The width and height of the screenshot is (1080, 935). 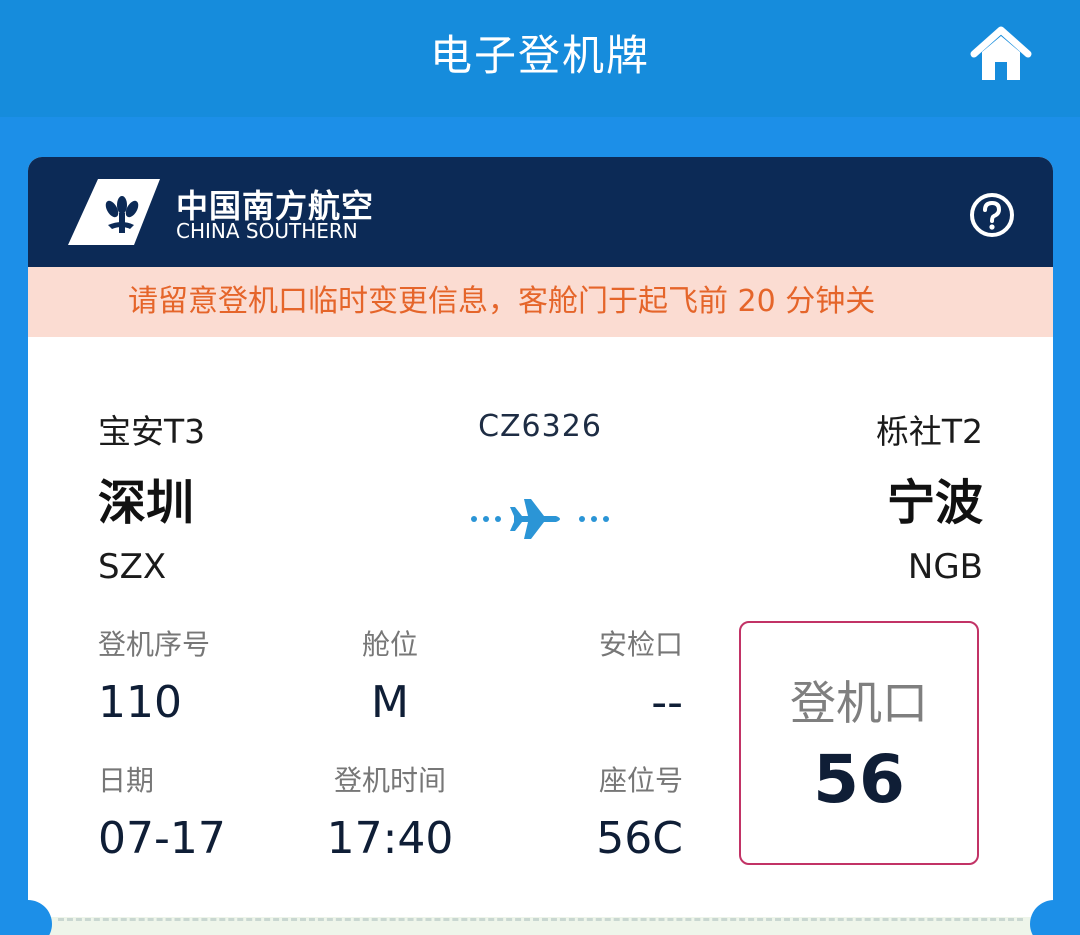 I want to click on plane-icon, so click(x=540, y=519).